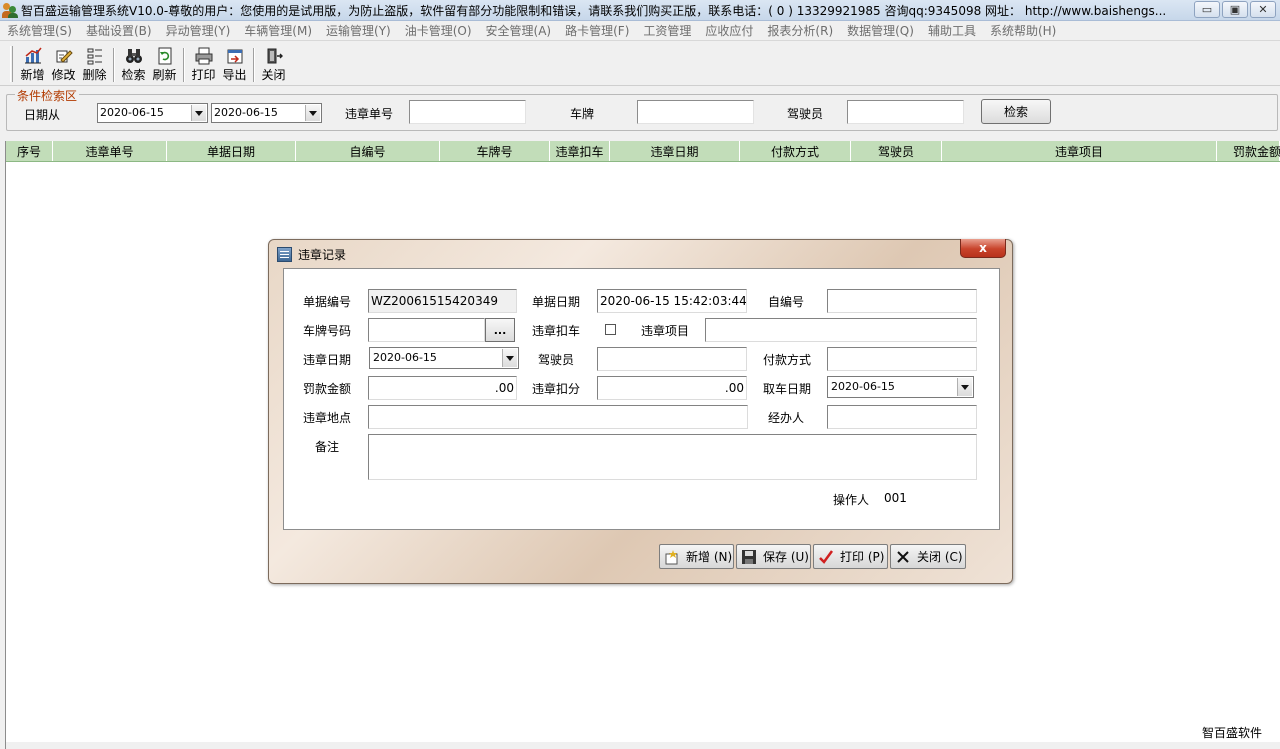 Image resolution: width=1280 pixels, height=749 pixels. I want to click on menu-system: 系统管理(S), so click(39, 30).